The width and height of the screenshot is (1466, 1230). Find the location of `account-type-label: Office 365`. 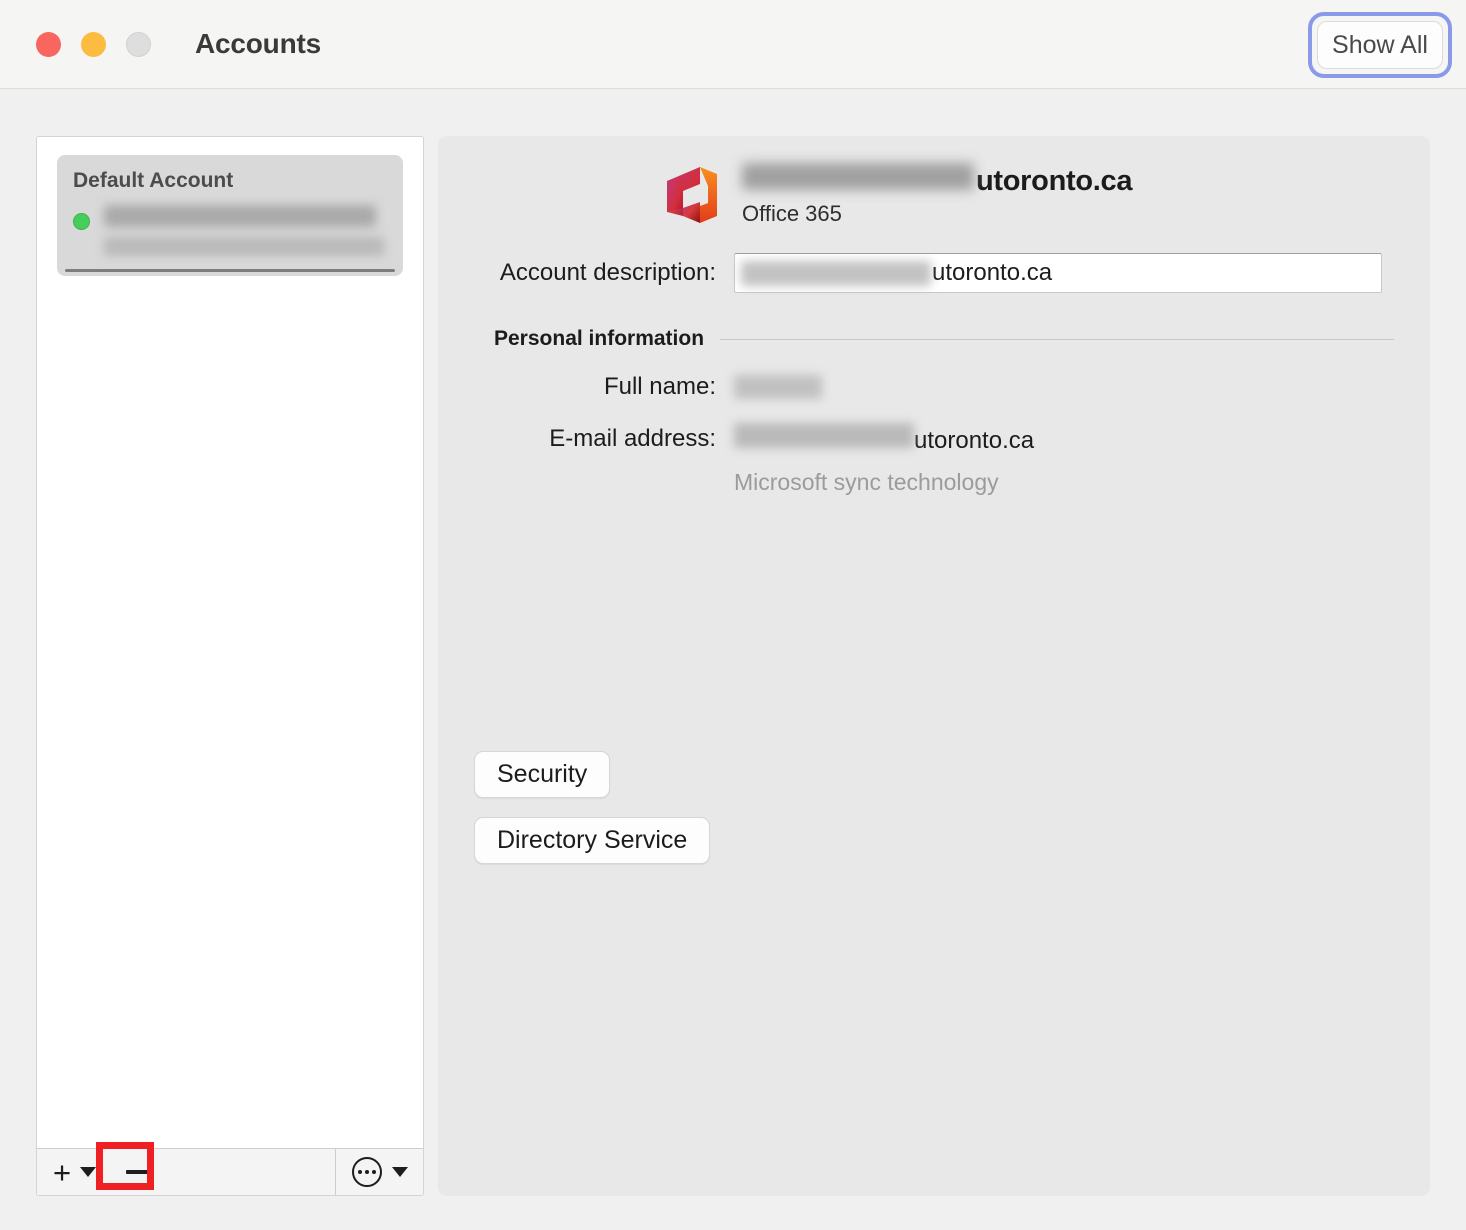

account-type-label: Office 365 is located at coordinates (792, 213).